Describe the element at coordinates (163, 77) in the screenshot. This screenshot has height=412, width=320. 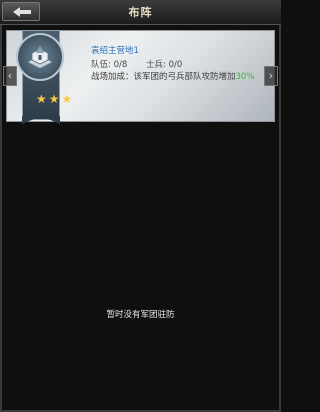
I see `bonus-description: 战场加成：该军团的弓兵部队攻防增加` at that location.